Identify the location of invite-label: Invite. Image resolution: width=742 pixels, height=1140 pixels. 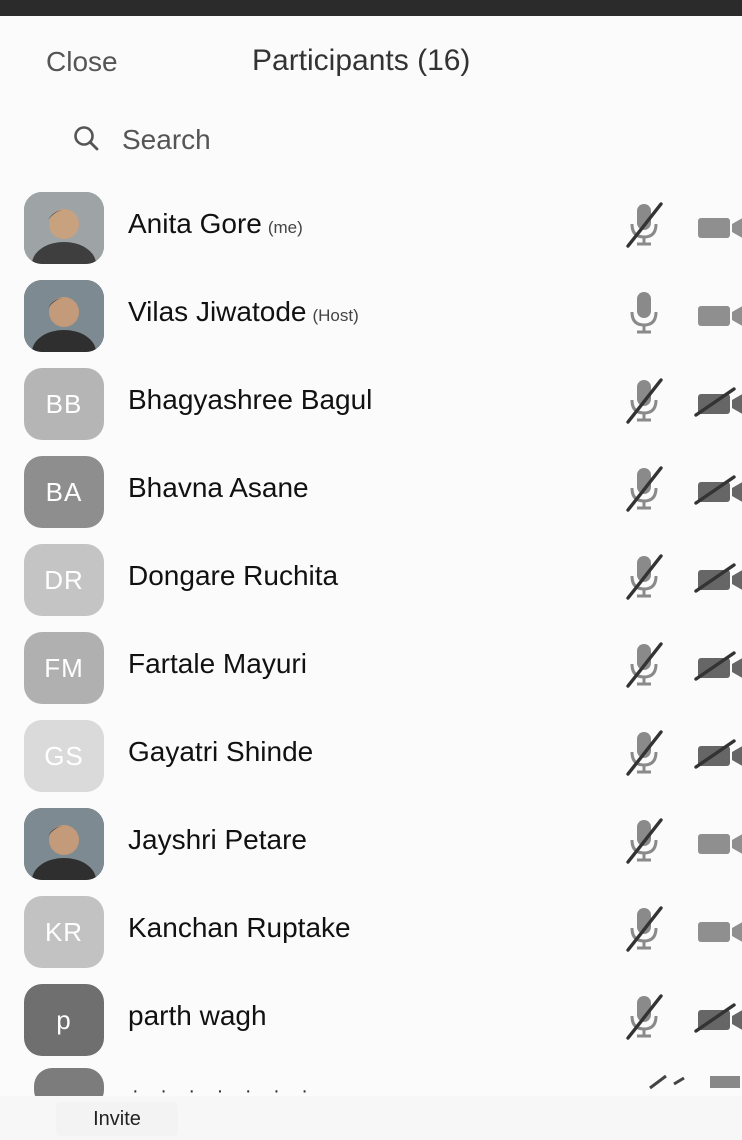
(117, 1118).